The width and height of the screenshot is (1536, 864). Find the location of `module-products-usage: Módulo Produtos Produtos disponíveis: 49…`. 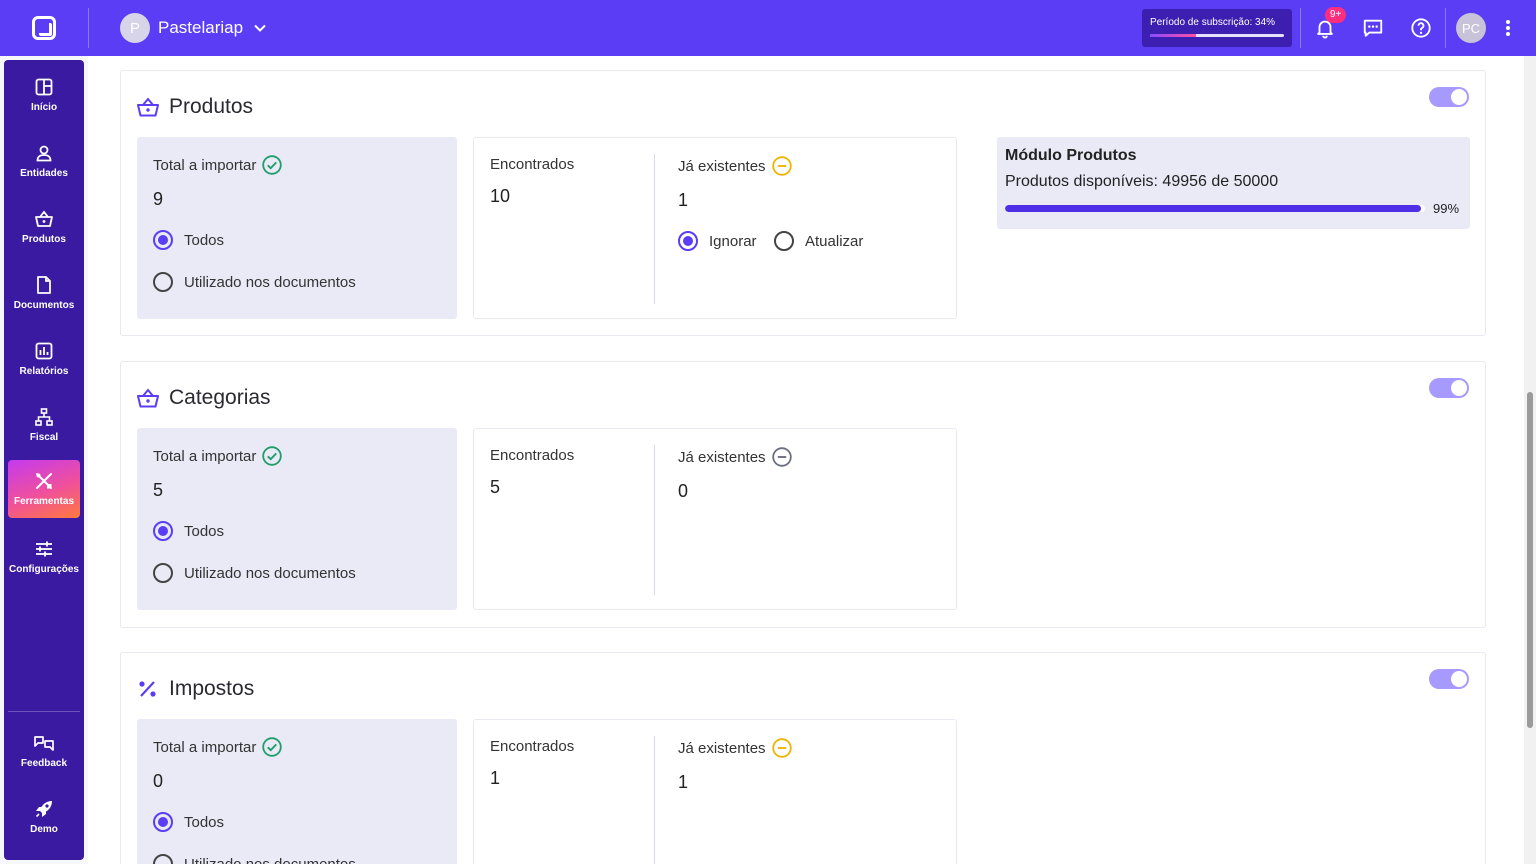

module-products-usage: Módulo Produtos Produtos disponíveis: 49… is located at coordinates (1233, 183).